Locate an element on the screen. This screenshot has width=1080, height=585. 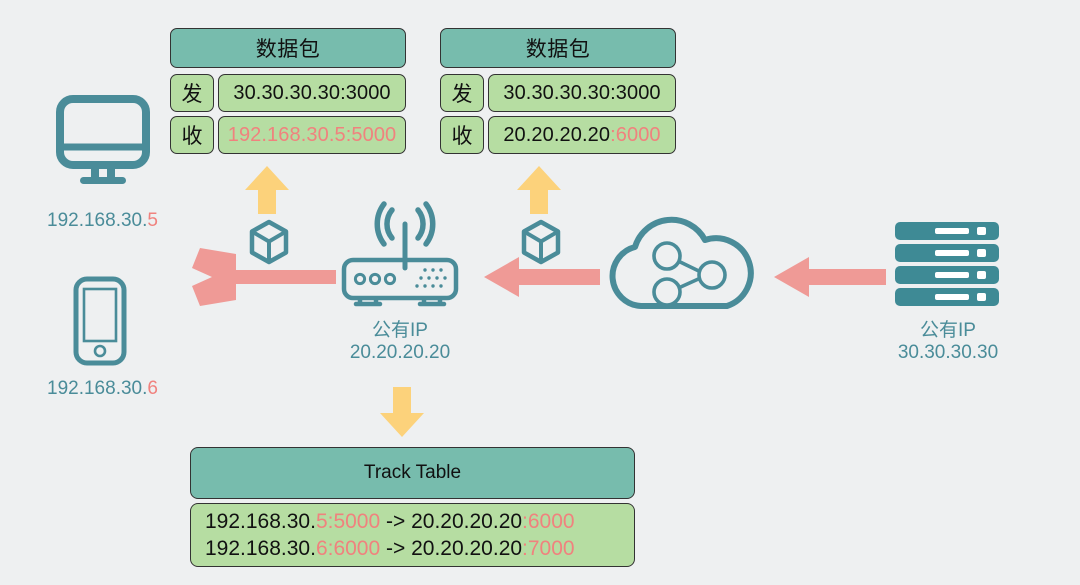
wifi-router-icon is located at coordinates (400, 253).